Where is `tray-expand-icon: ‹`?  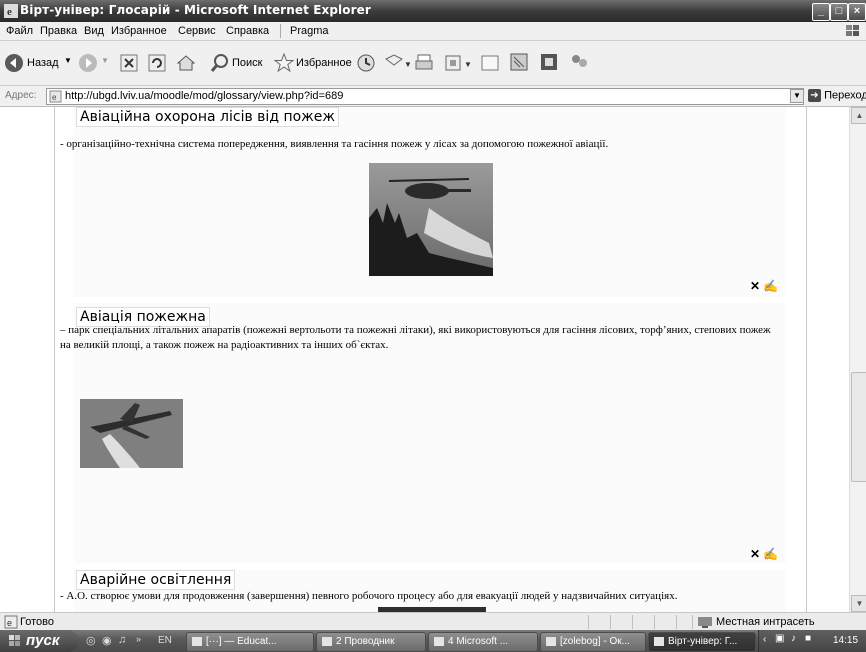
tray-expand-icon: ‹ is located at coordinates (764, 639).